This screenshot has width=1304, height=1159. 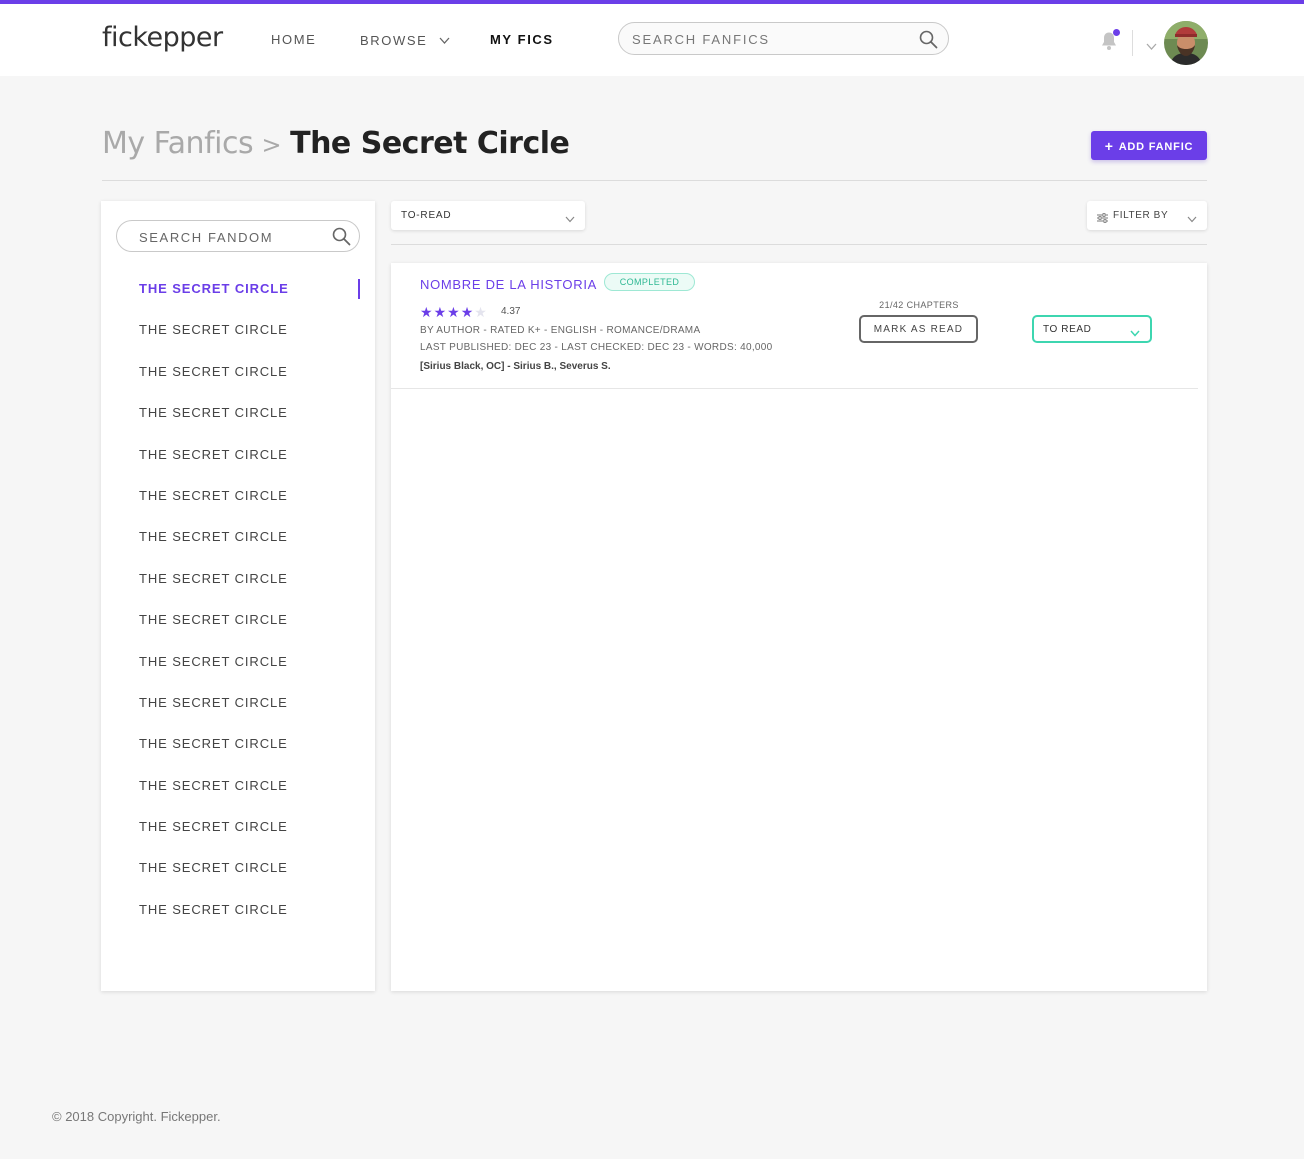 What do you see at coordinates (1116, 32) in the screenshot?
I see `notification-dot` at bounding box center [1116, 32].